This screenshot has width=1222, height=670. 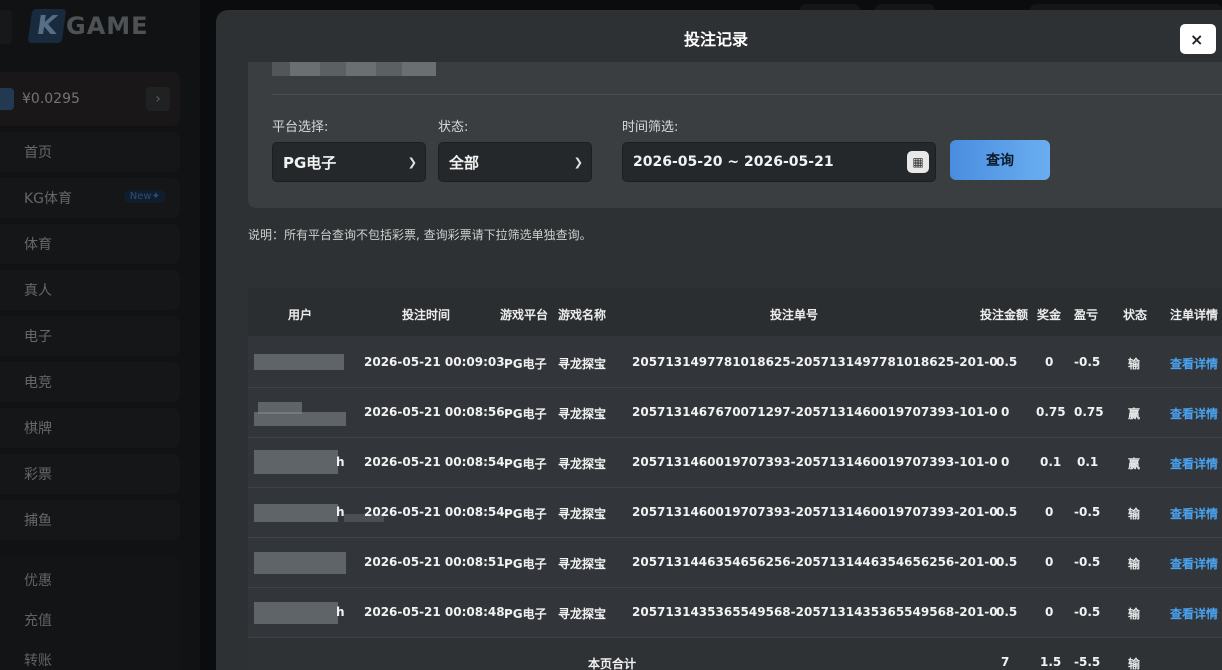 I want to click on cell-profit: 0.1, so click(x=1088, y=462).